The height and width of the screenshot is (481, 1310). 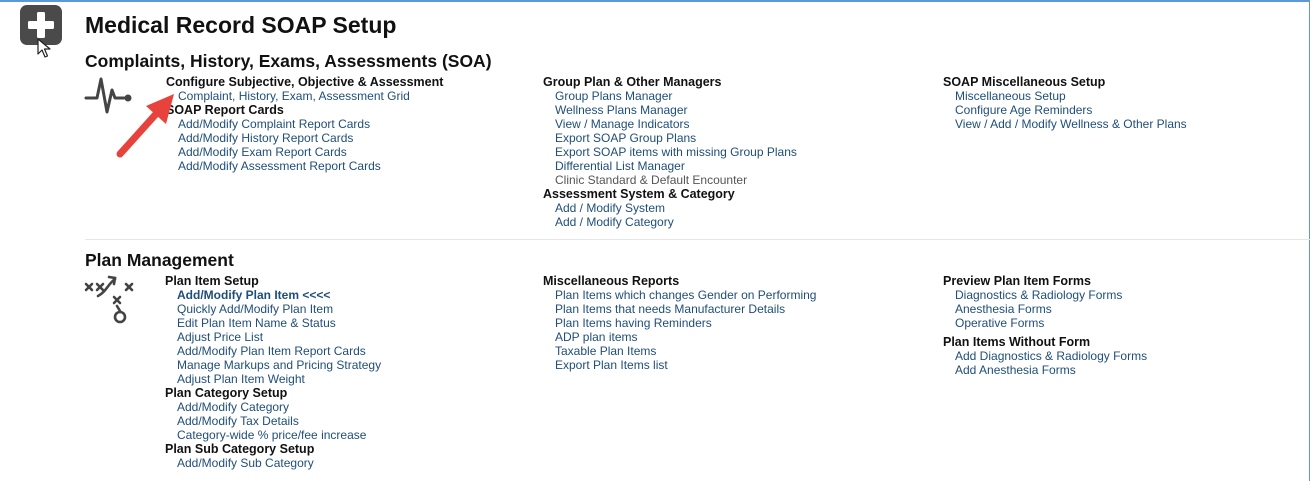 I want to click on link-group-plans-manager: Group Plans Manager, so click(x=670, y=96).